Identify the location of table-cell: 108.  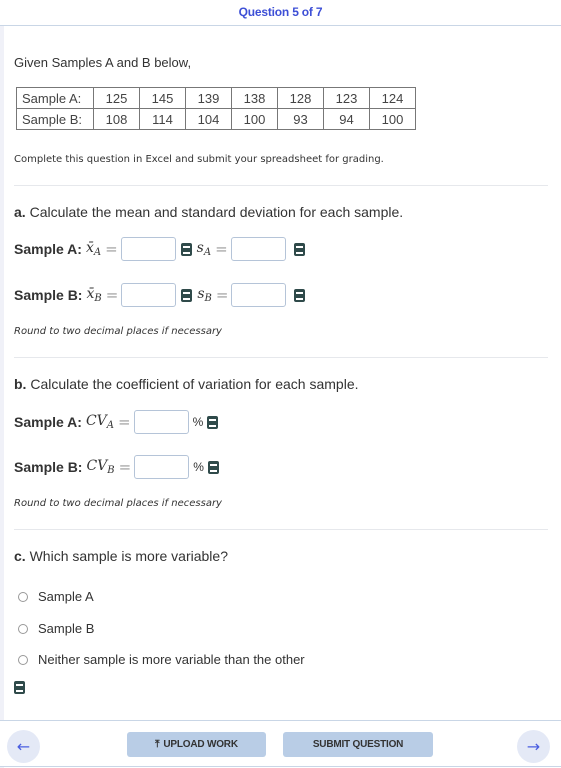
(116, 119).